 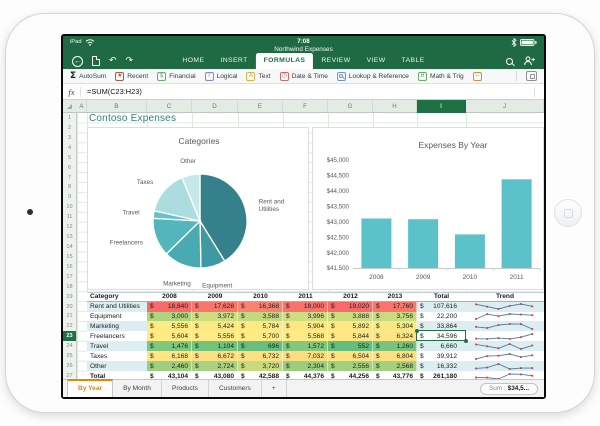 What do you see at coordinates (465, 340) in the screenshot?
I see `selection-handle-bottom-right` at bounding box center [465, 340].